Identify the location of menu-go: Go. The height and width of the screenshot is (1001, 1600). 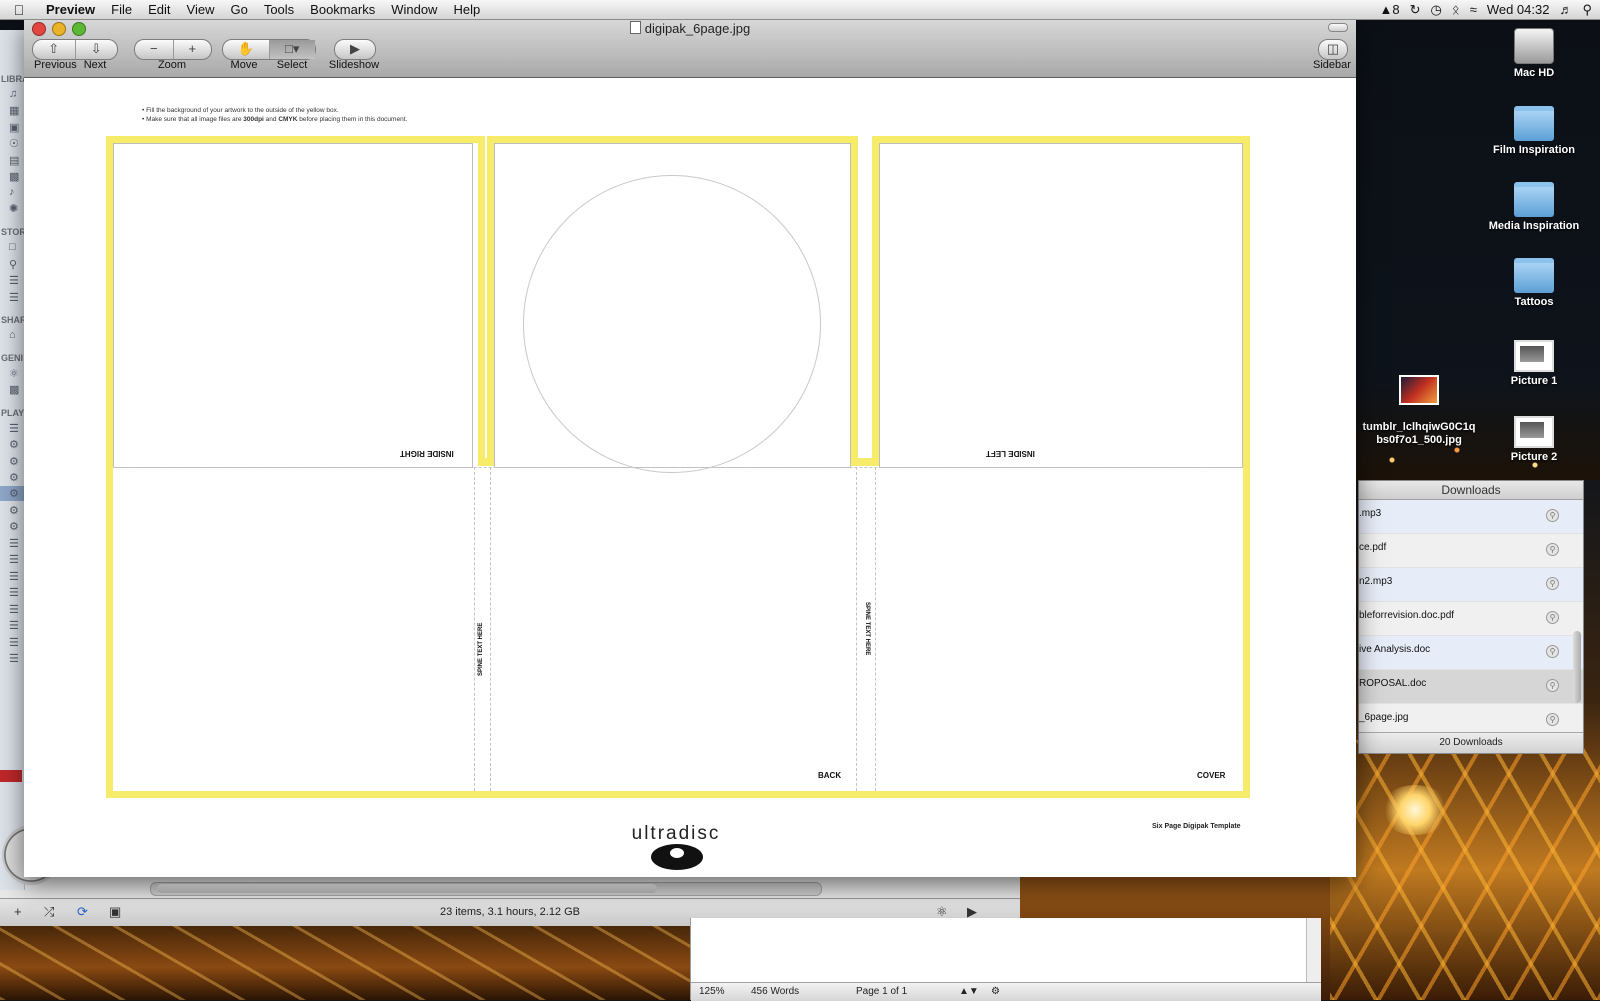
(238, 9).